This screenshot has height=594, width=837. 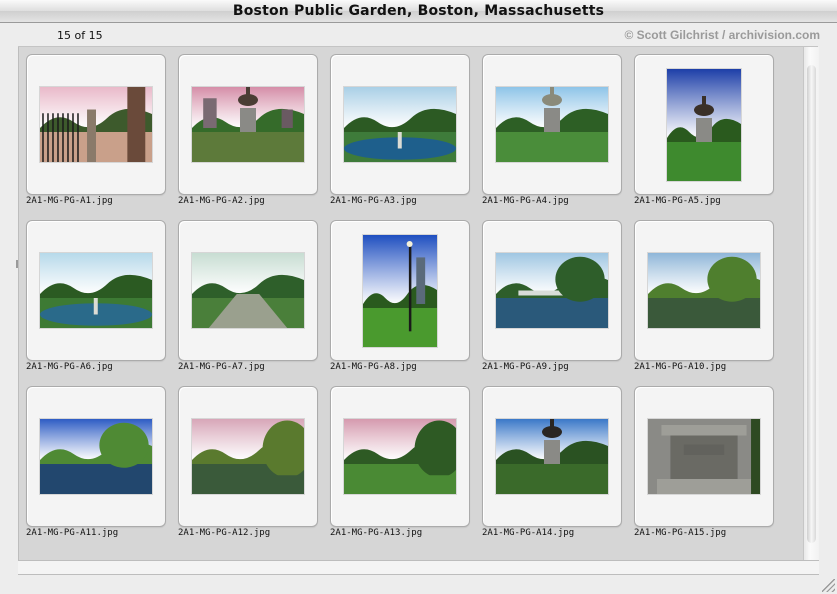 I want to click on thumbnail-filename: 2A1-MG-PG-A7.jpg, so click(x=221, y=367).